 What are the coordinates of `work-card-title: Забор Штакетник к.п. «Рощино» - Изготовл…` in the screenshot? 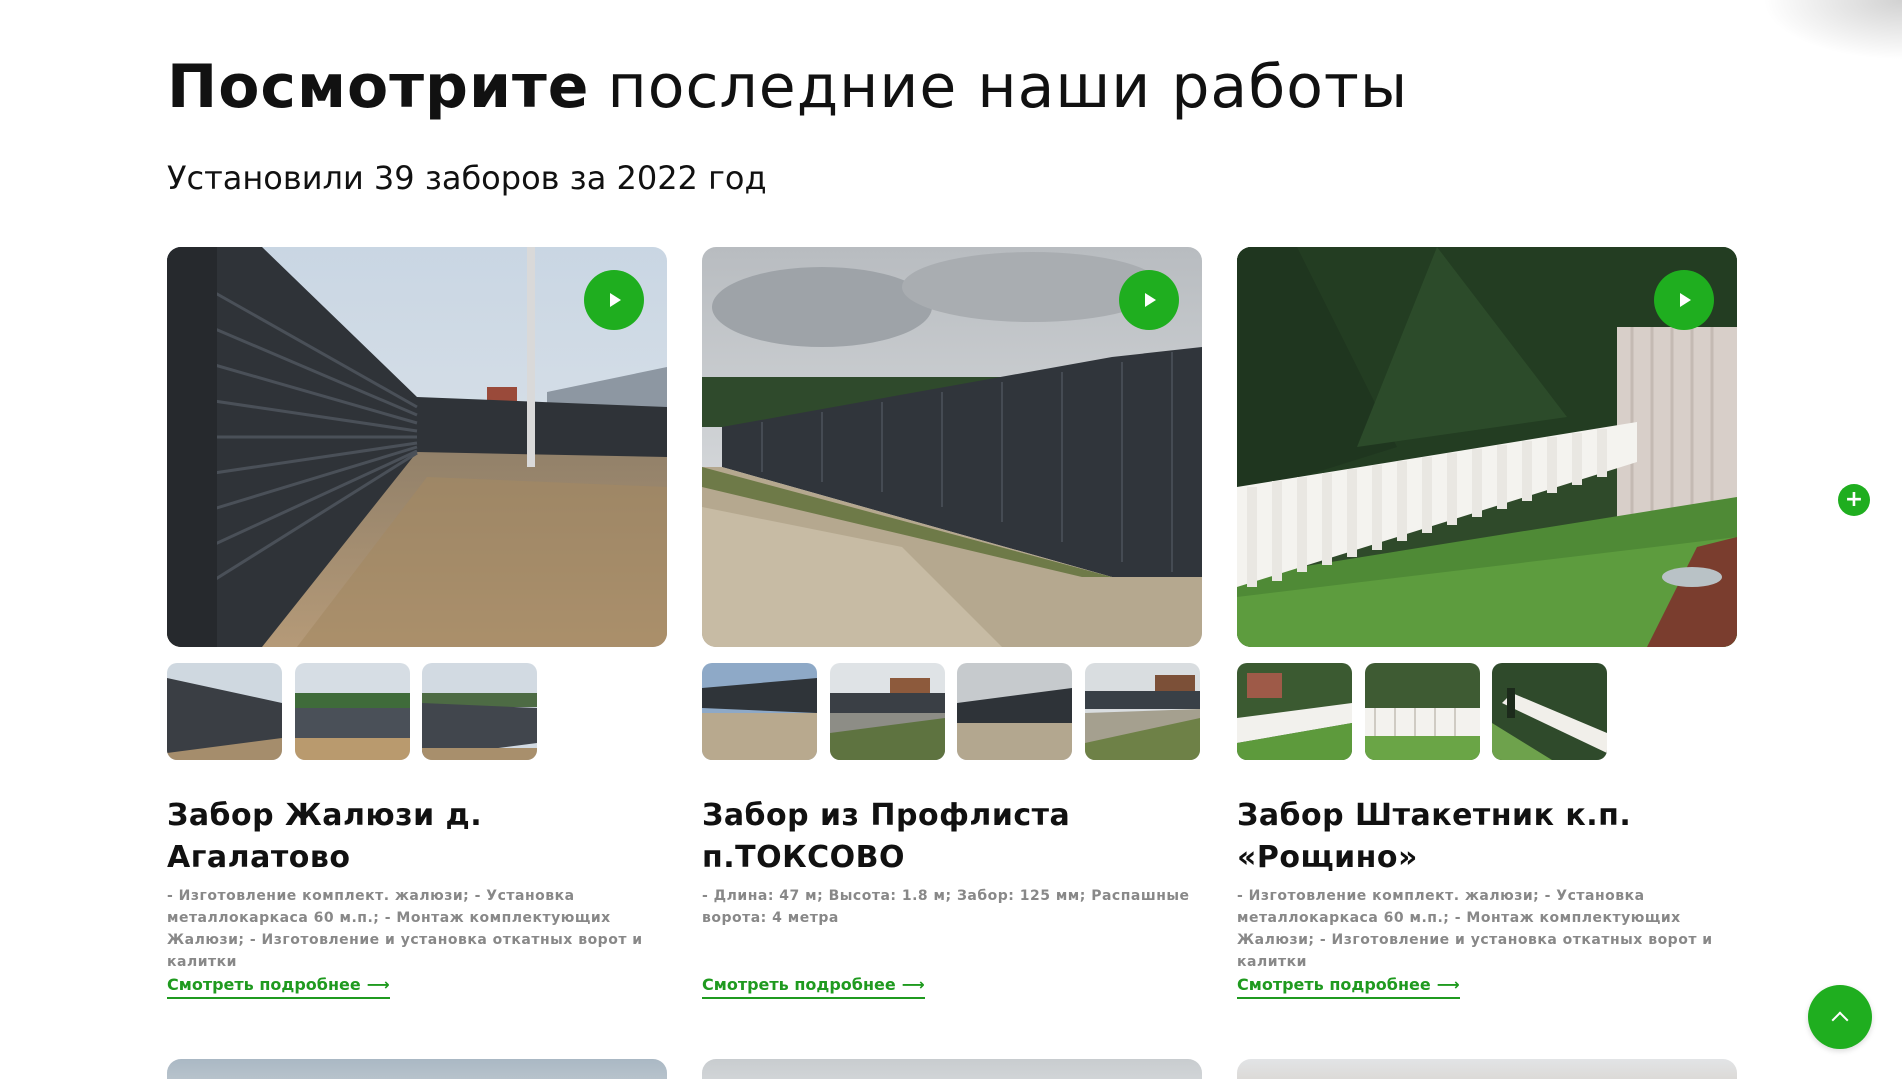 It's located at (1487, 884).